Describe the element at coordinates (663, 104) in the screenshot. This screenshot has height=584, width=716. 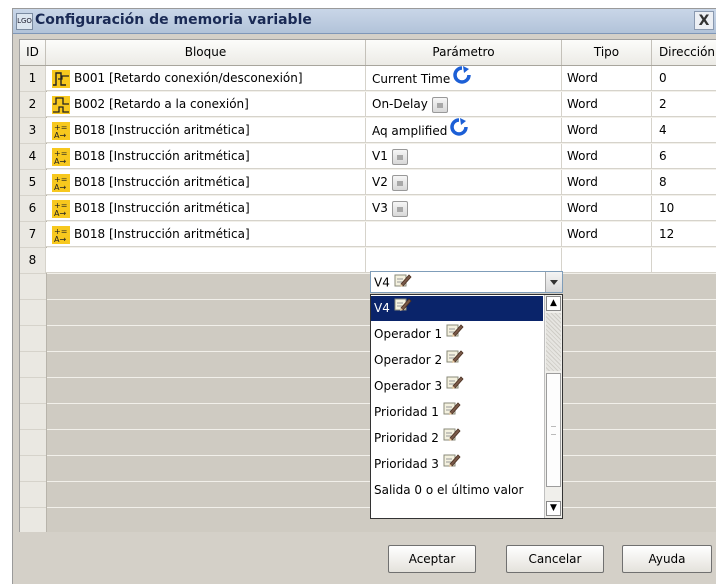
I see `address-cell: 2` at that location.